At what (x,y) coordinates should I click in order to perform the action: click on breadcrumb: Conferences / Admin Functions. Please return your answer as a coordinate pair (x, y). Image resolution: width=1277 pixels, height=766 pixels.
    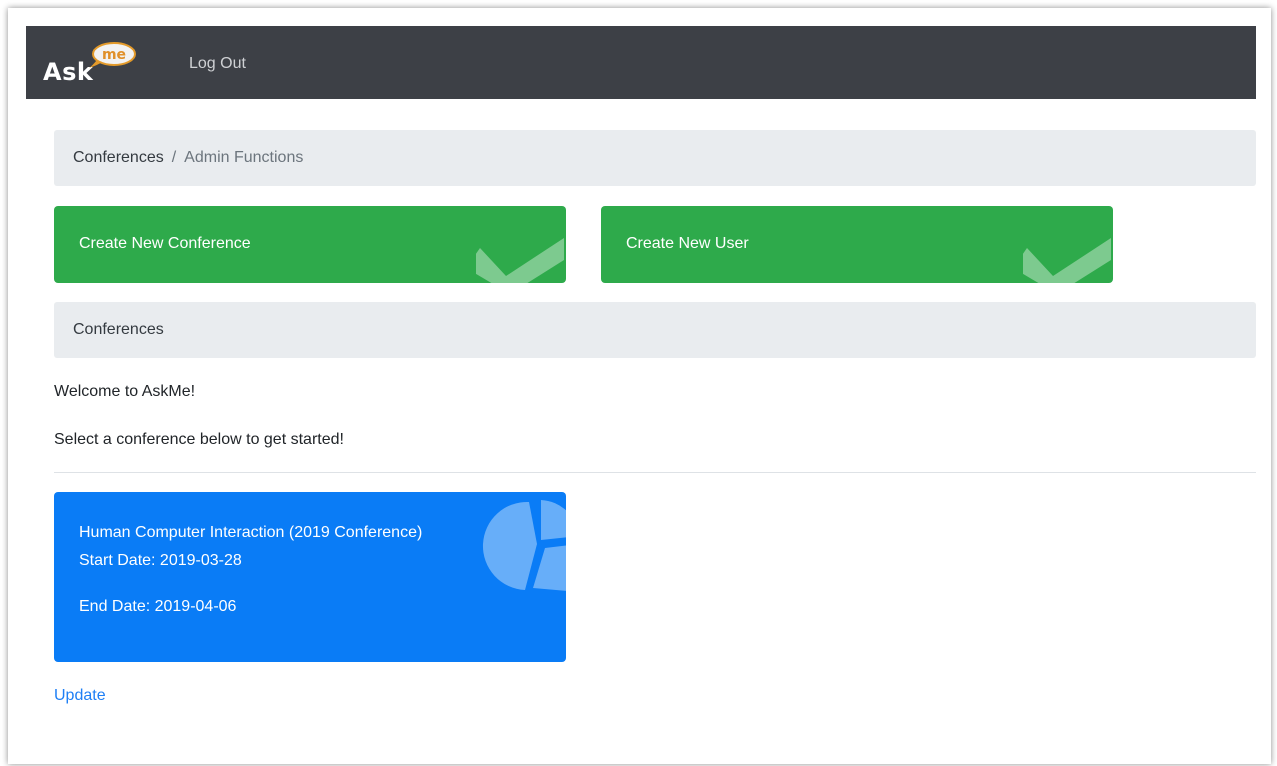
    Looking at the image, I should click on (655, 158).